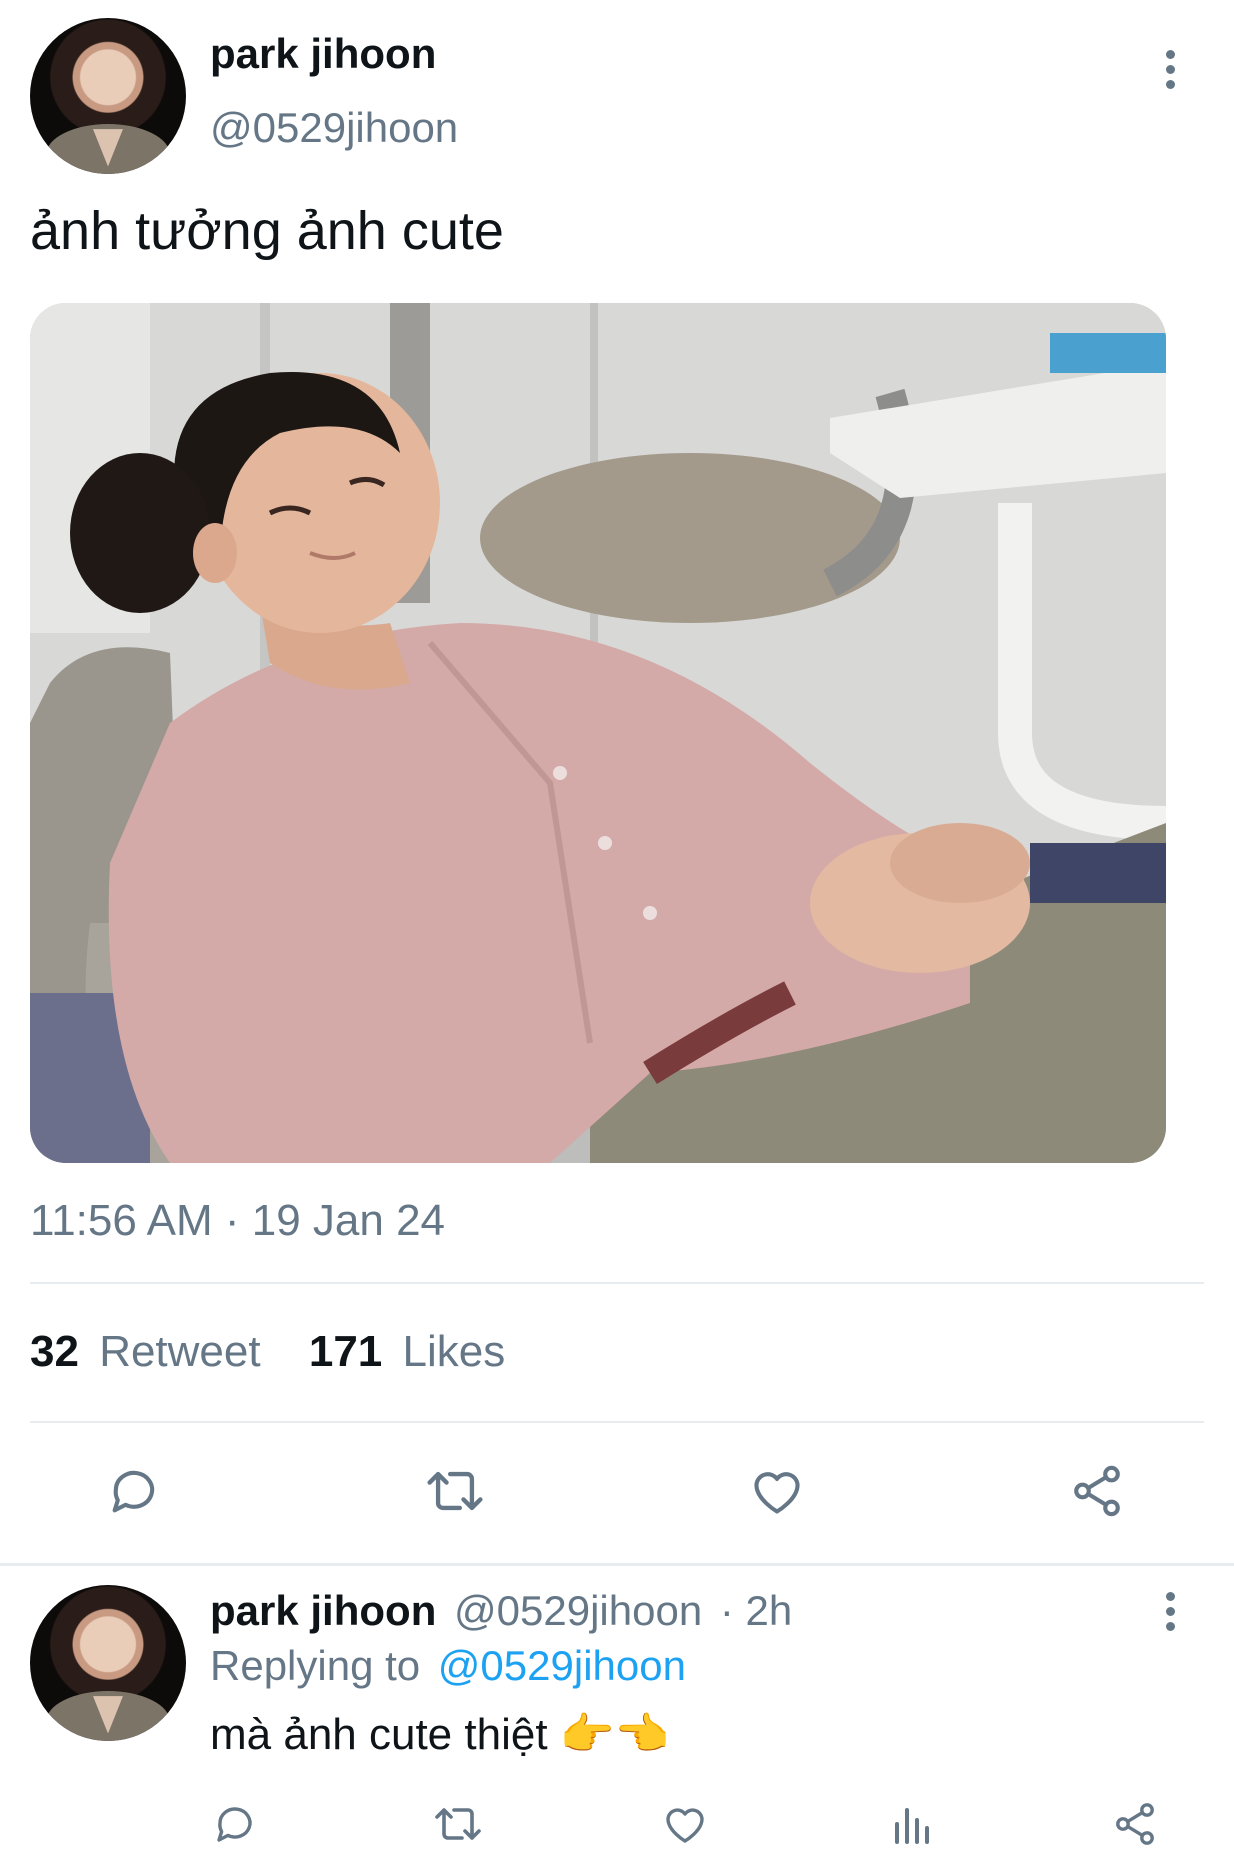  Describe the element at coordinates (323, 1610) in the screenshot. I see `reply-author-name: park jihoon` at that location.